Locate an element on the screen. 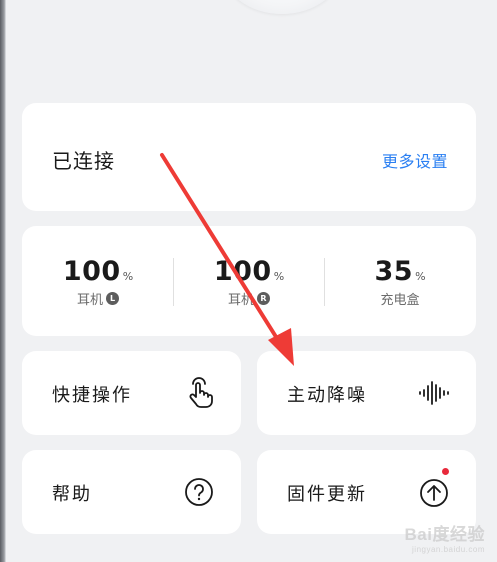  left-badge-icon: L is located at coordinates (112, 298).